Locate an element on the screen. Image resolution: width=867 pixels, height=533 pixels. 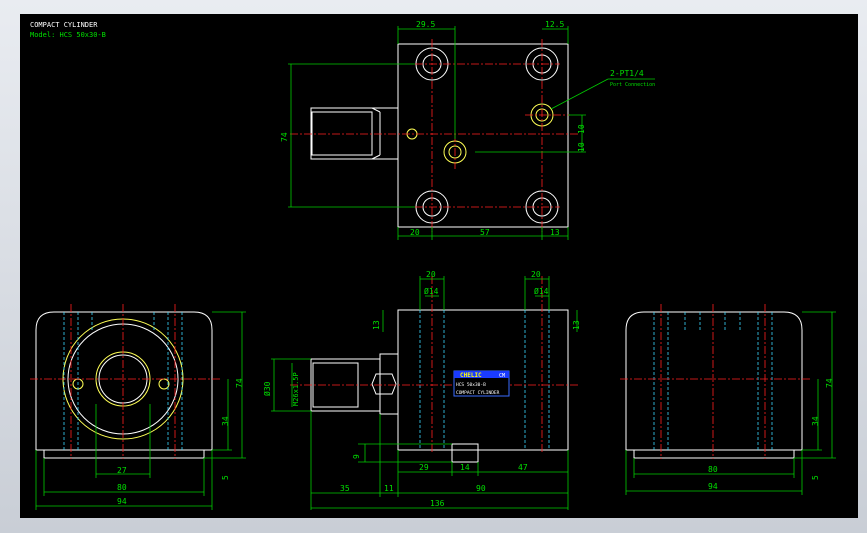
dim-front-29: 29 is located at coordinates (424, 467).